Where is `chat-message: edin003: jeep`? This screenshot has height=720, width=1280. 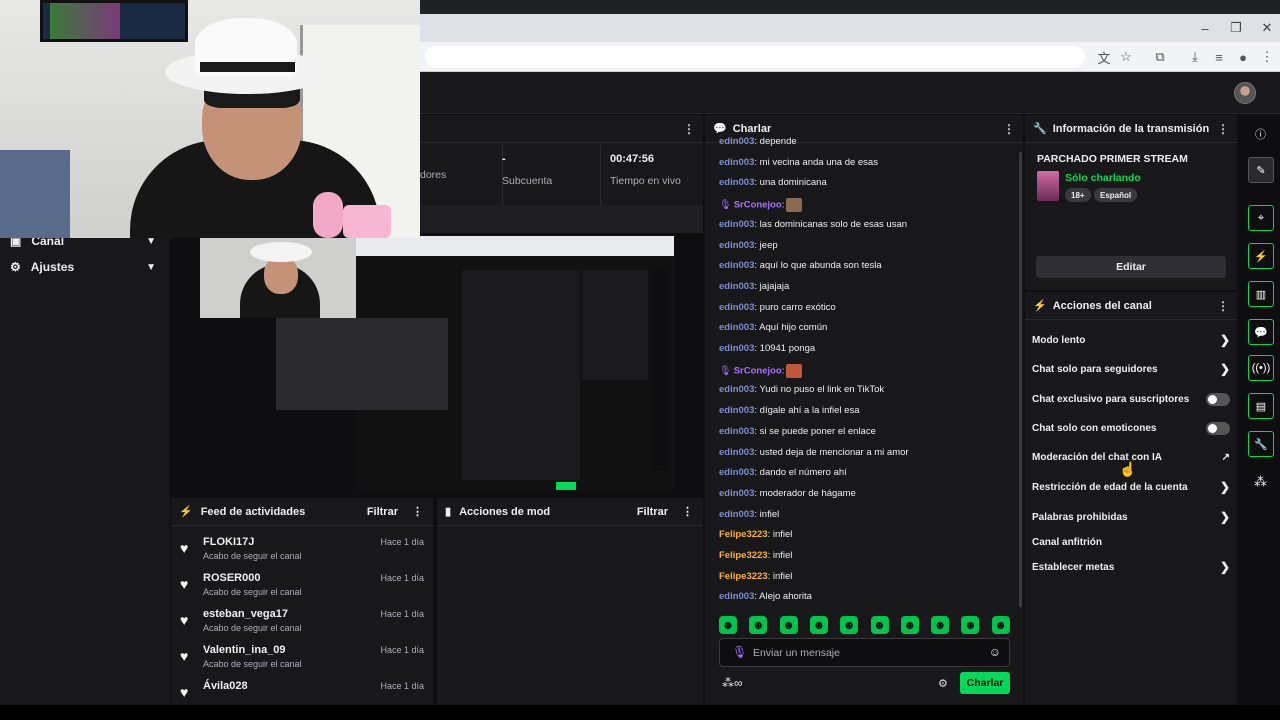
chat-message: edin003: jeep is located at coordinates (748, 245).